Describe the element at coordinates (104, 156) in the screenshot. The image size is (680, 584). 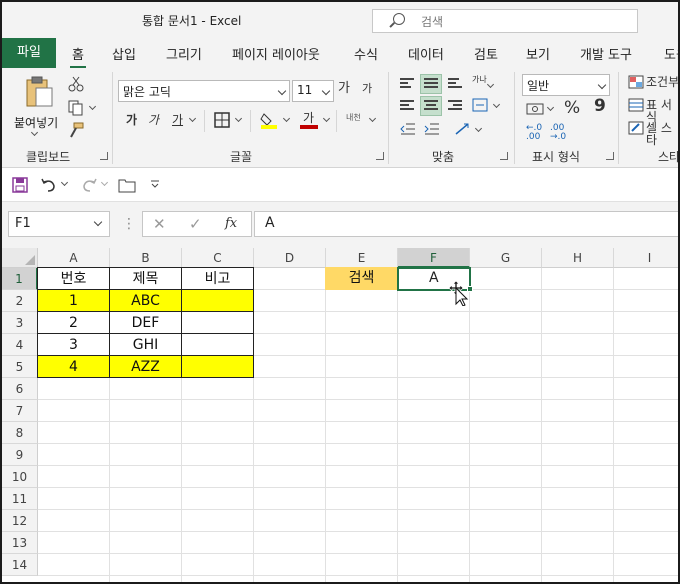
I see `clipboard-launcher-icon` at that location.